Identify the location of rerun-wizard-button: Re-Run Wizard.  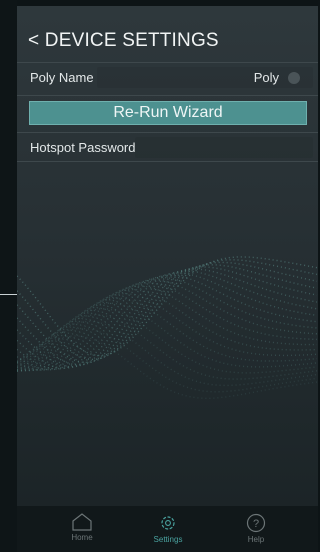
(168, 113).